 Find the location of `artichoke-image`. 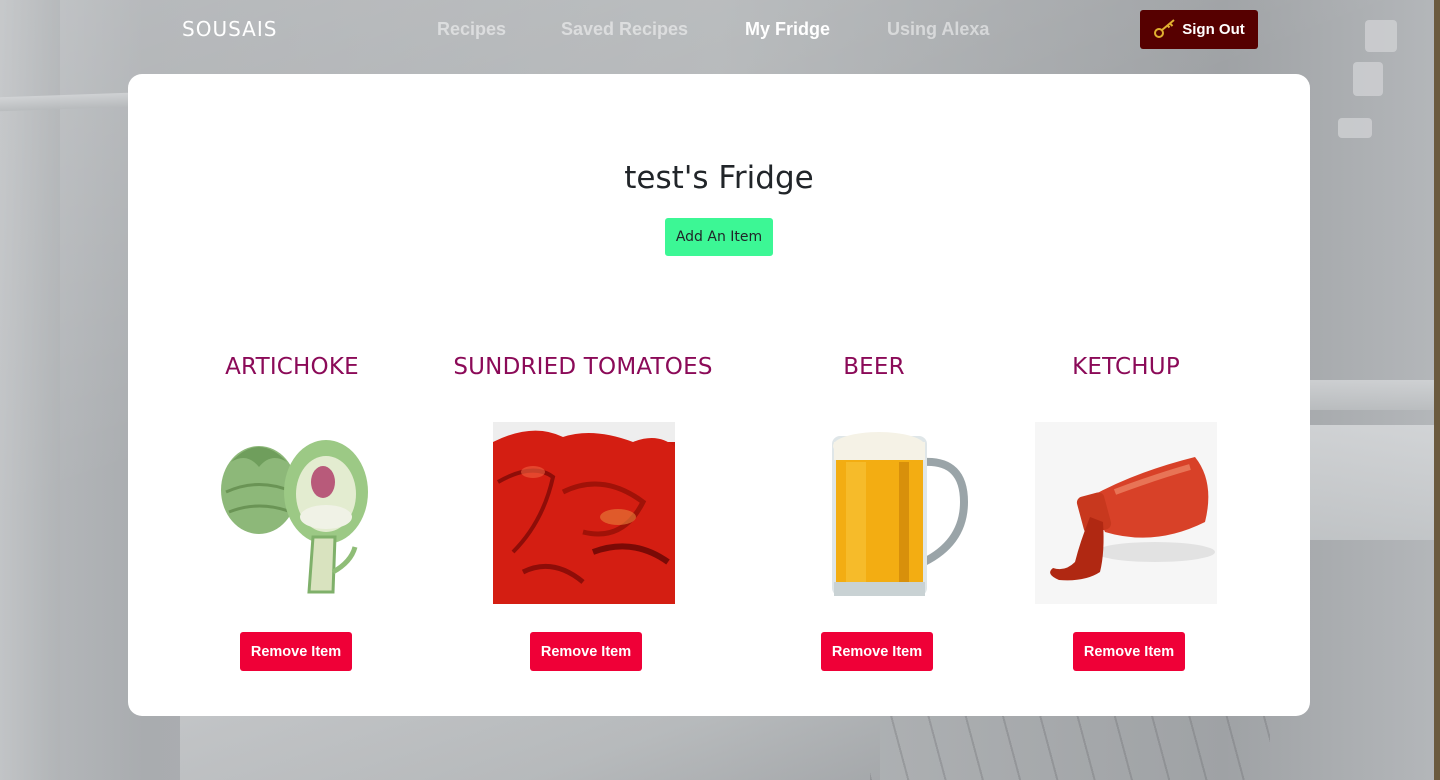

artichoke-image is located at coordinates (292, 513).